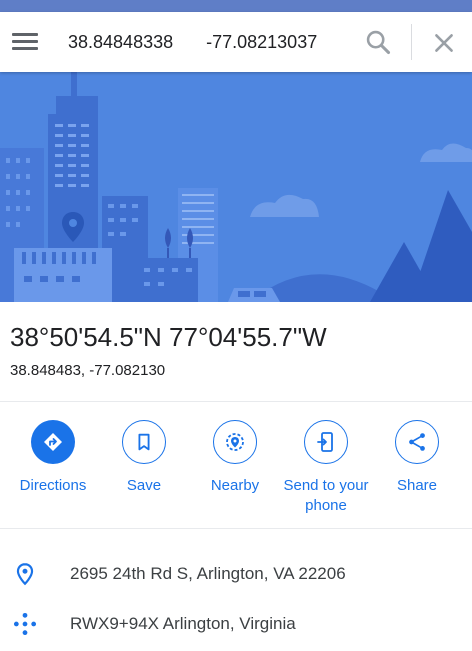 This screenshot has height=651, width=472. Describe the element at coordinates (208, 573) in the screenshot. I see `address-text: 2695 24th Rd S, Arlington, VA 22206` at that location.